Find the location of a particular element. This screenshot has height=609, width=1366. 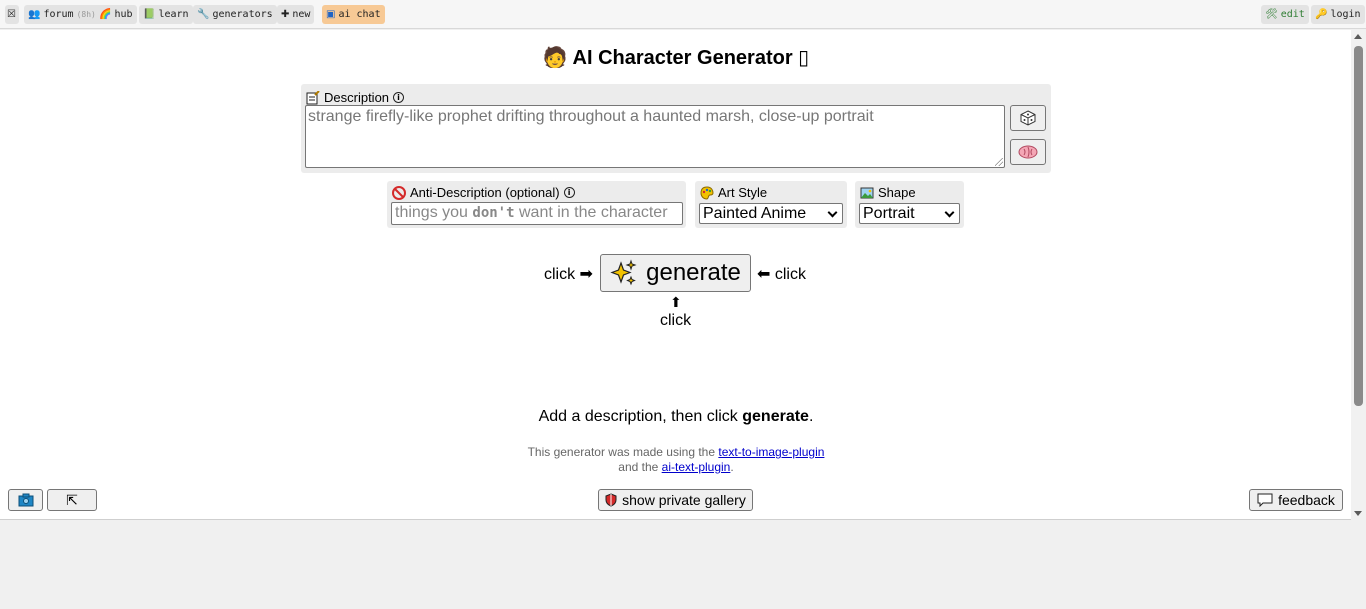

picture-icon is located at coordinates (867, 192).